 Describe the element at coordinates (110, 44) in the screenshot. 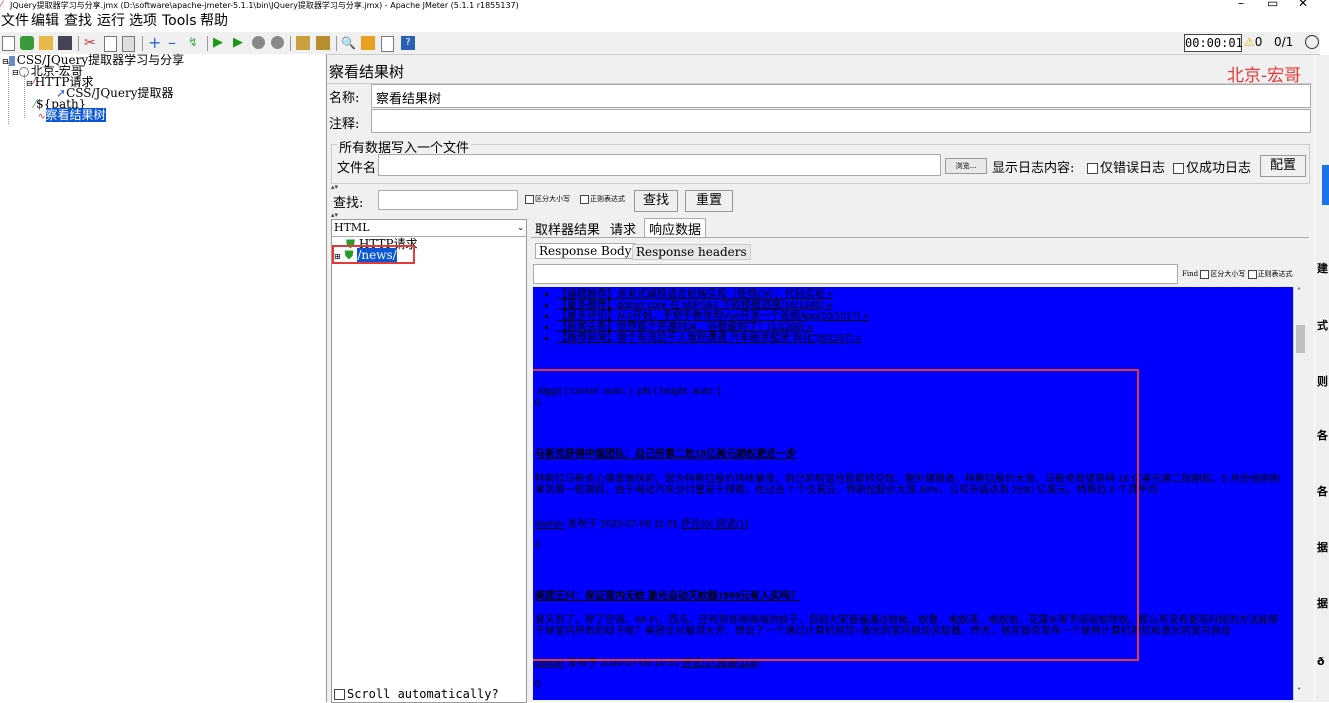

I see `copy-icon` at that location.